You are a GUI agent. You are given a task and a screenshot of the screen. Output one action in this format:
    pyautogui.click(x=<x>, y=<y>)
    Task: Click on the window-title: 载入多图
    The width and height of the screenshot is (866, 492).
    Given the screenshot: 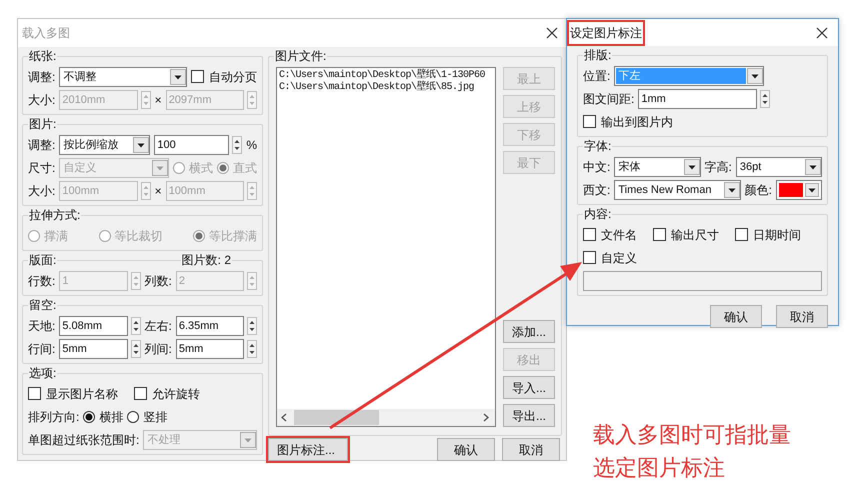 What is the action you would take?
    pyautogui.click(x=46, y=33)
    